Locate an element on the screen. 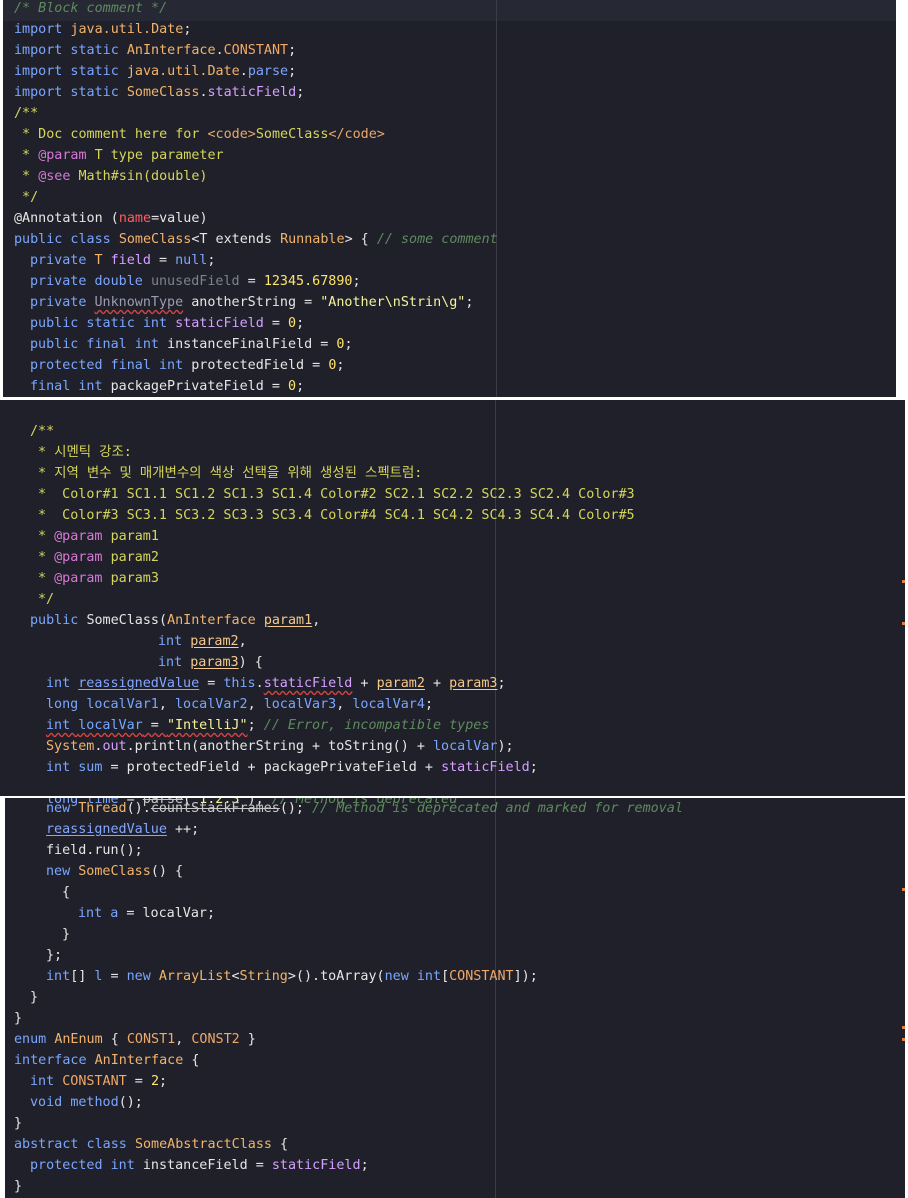 Image resolution: width=908 pixels, height=1198 pixels. right-margin-guide is located at coordinates (495, 998).